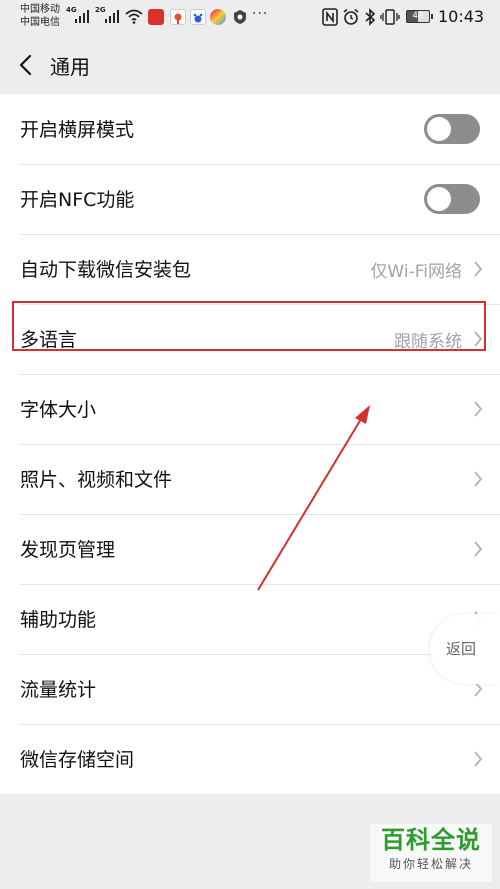 The height and width of the screenshot is (889, 500). Describe the element at coordinates (250, 619) in the screenshot. I see `setting-row-accessibility: 辅助功能` at that location.